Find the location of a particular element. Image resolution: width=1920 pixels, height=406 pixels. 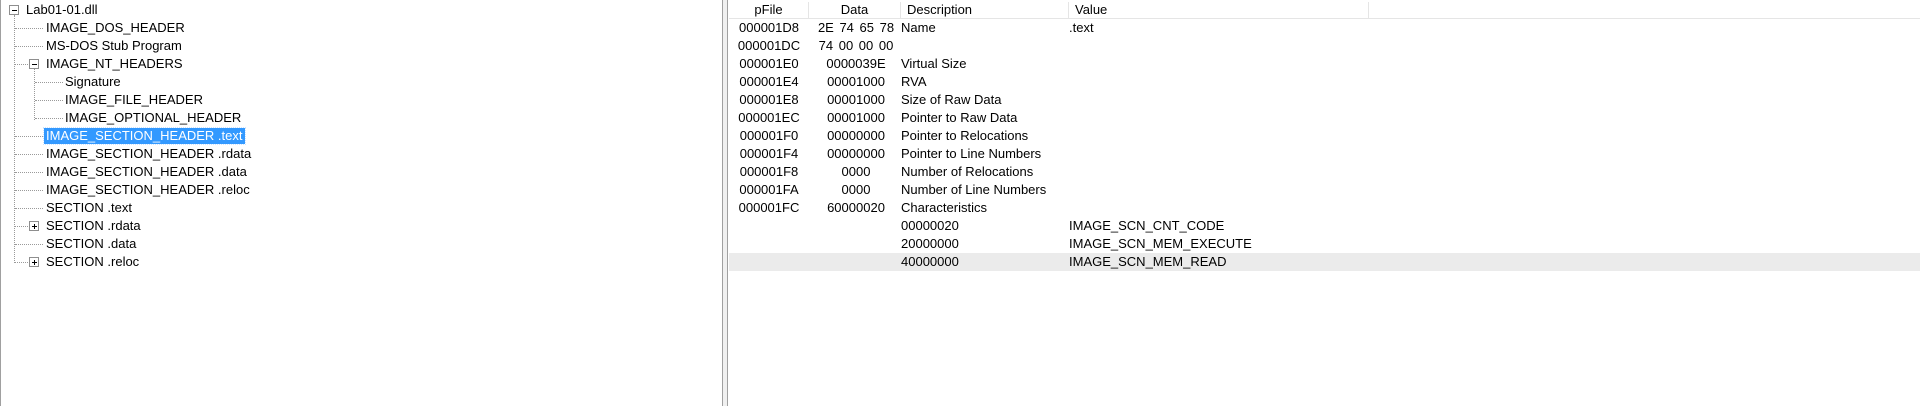

table-row: 000001E8 00001000 Size of Raw Data is located at coordinates (1324, 100).